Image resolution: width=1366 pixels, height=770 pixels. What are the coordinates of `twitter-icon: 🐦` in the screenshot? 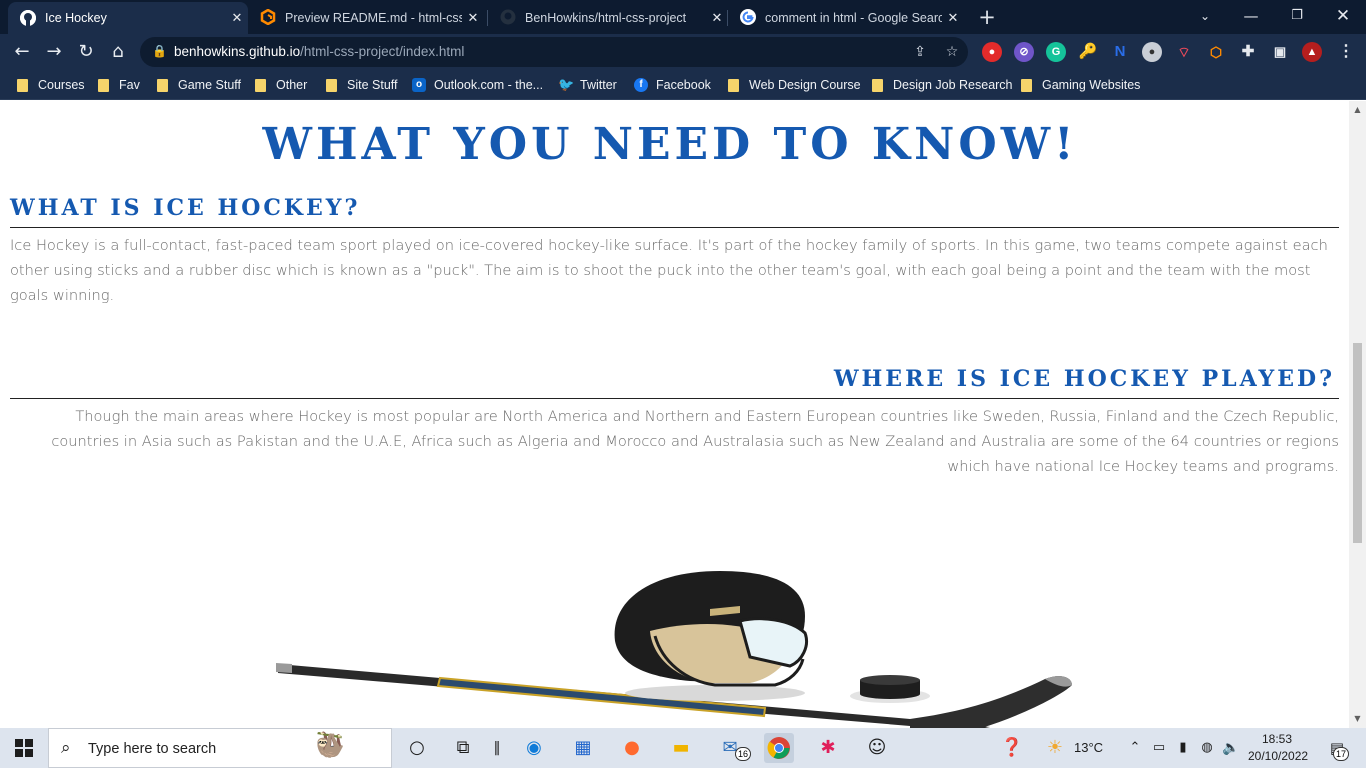 It's located at (566, 84).